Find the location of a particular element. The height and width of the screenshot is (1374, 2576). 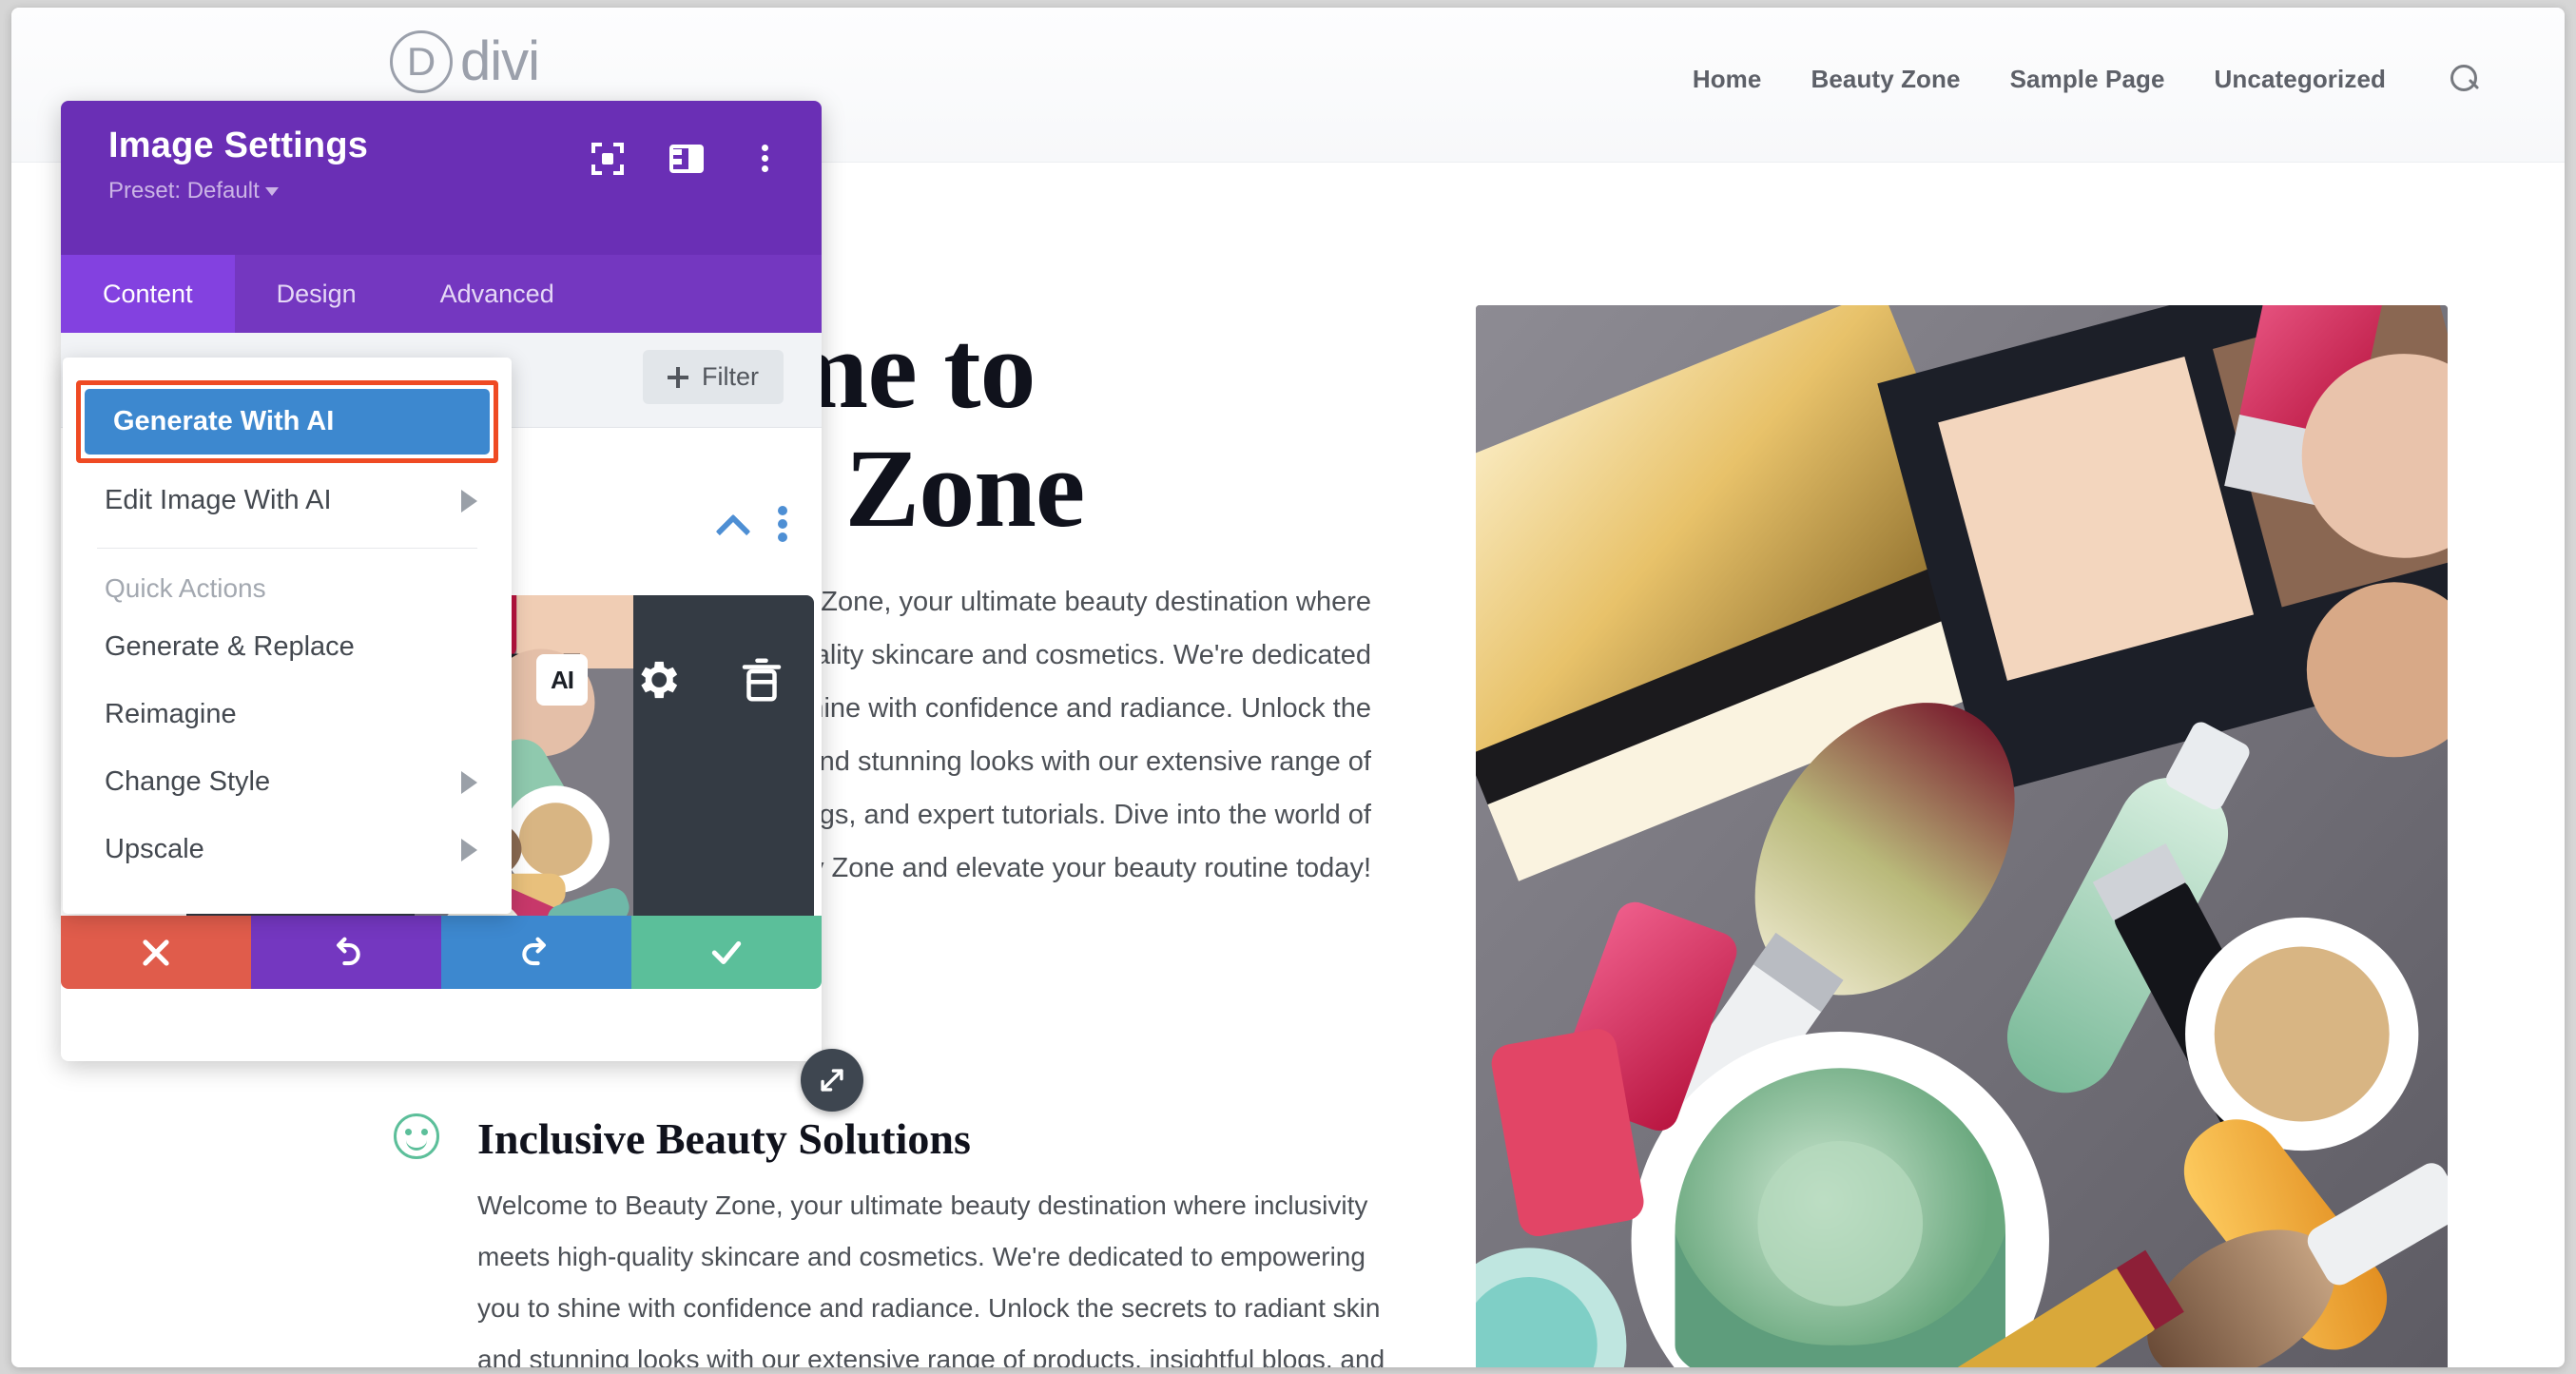

undo-button is located at coordinates (346, 952).